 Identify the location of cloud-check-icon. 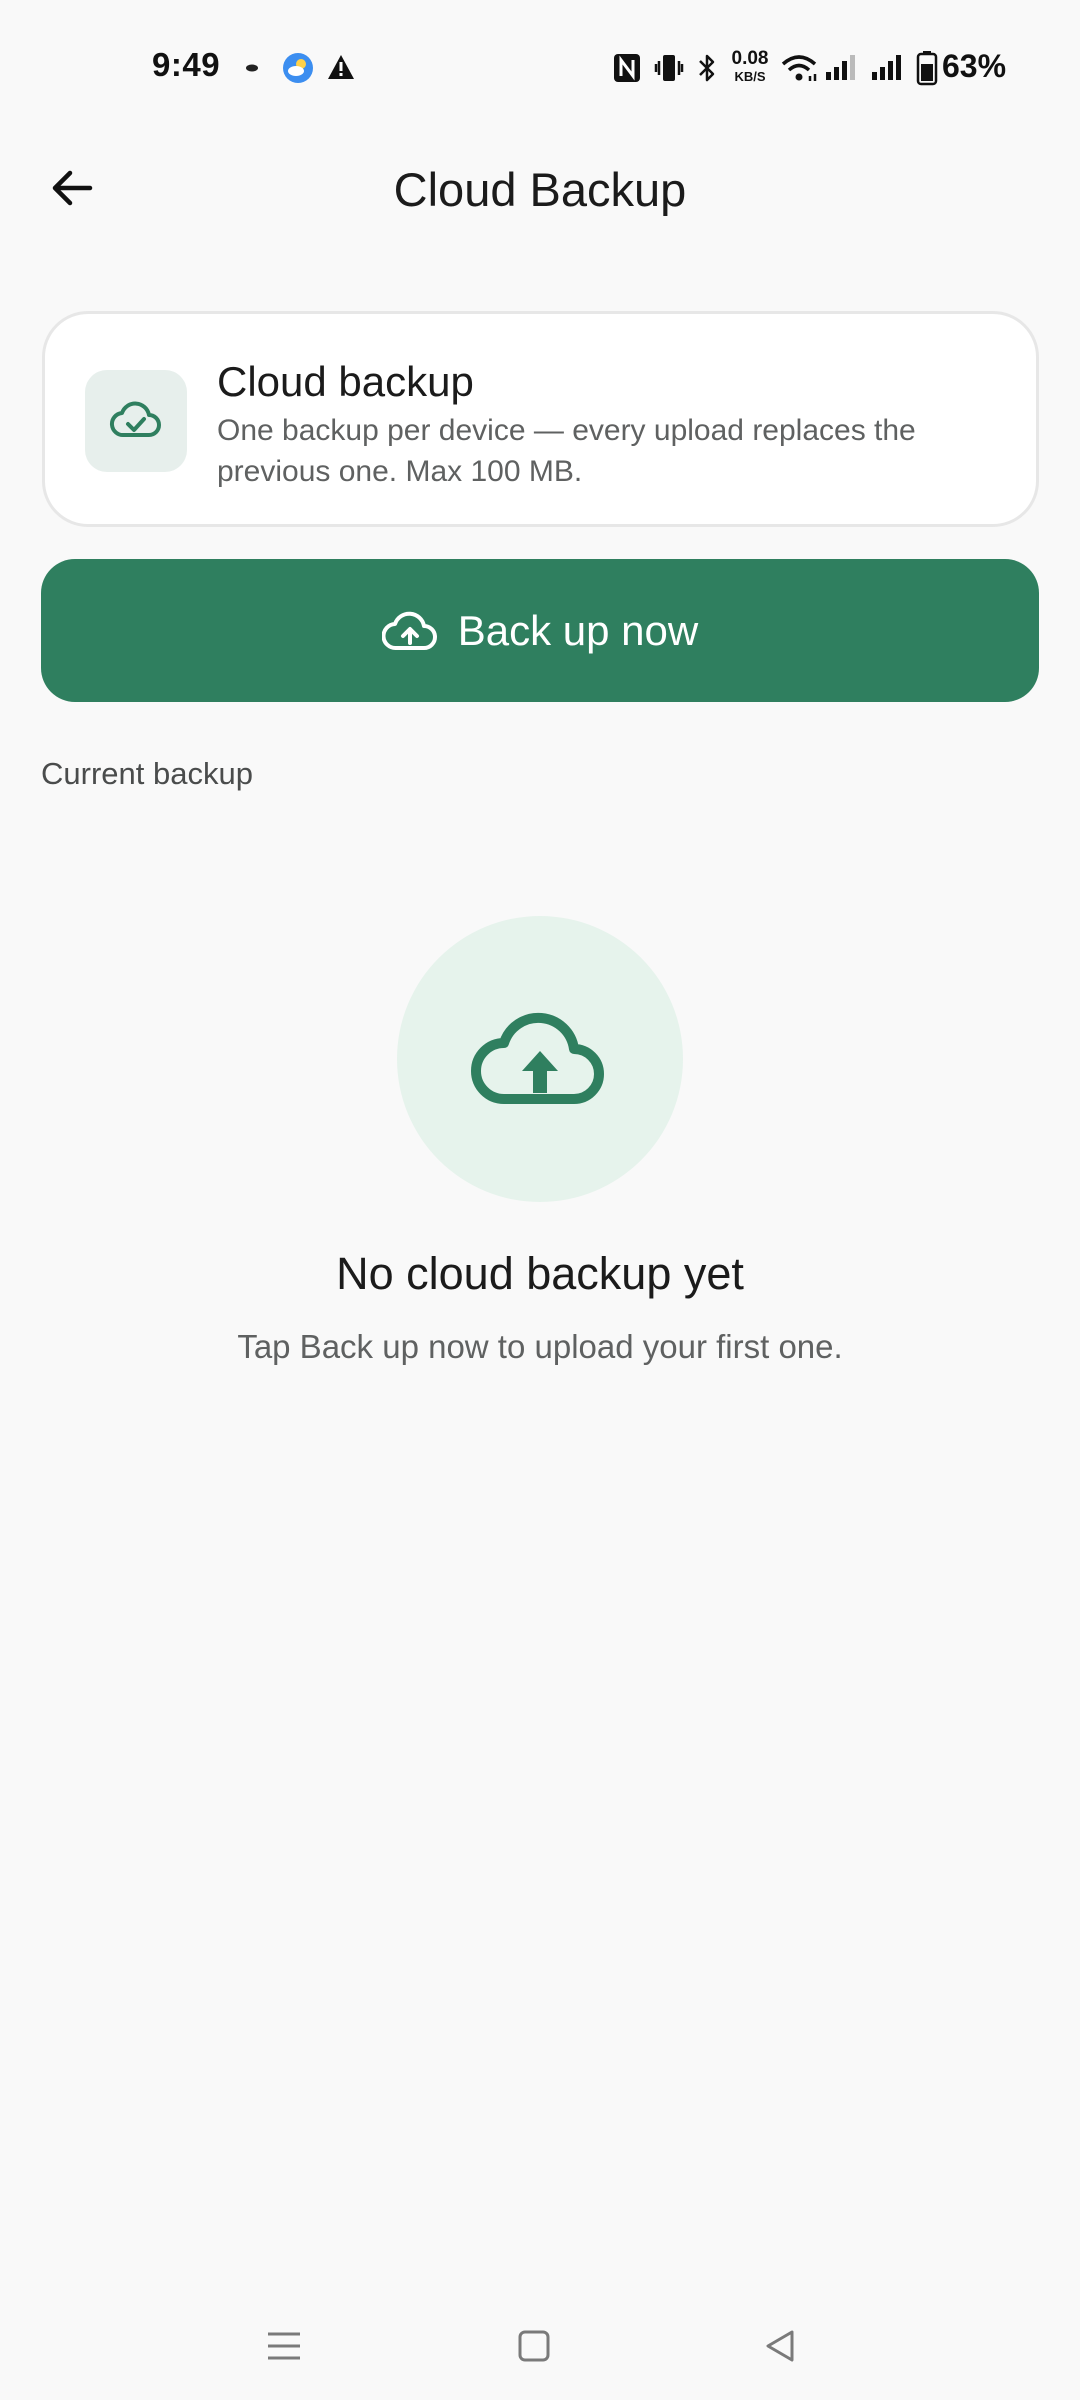
(135, 419).